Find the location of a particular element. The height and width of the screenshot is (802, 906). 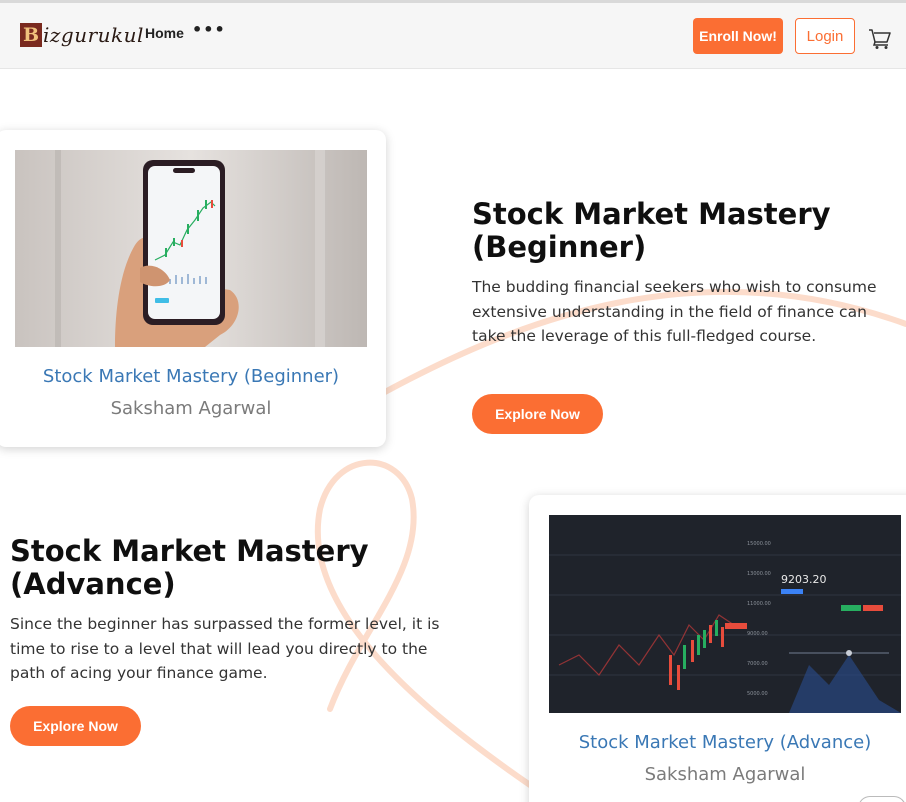

svg-text: 5000.00 is located at coordinates (757, 694).